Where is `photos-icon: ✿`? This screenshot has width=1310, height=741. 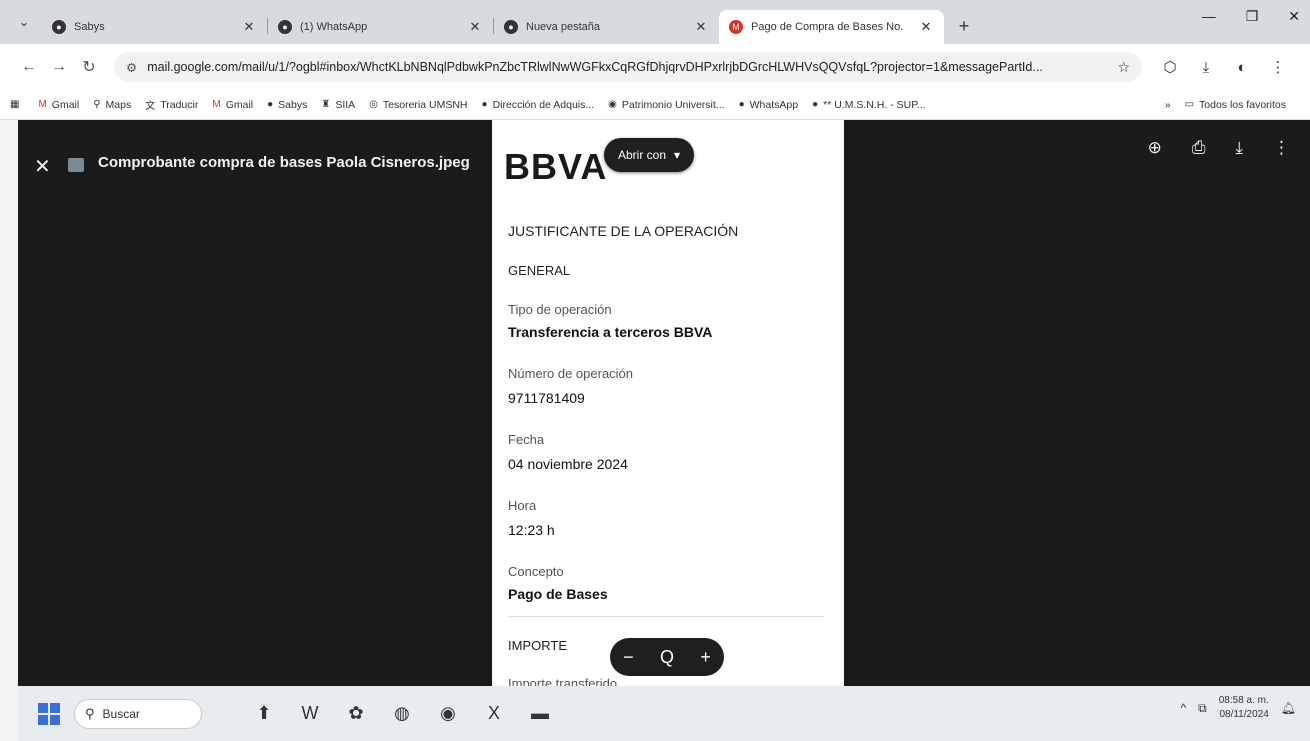
photos-icon: ✿ is located at coordinates (356, 714).